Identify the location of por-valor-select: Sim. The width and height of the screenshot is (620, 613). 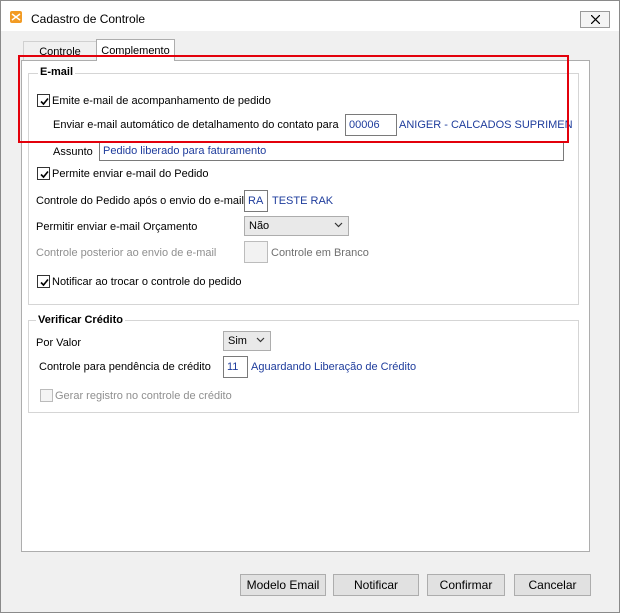
(247, 341).